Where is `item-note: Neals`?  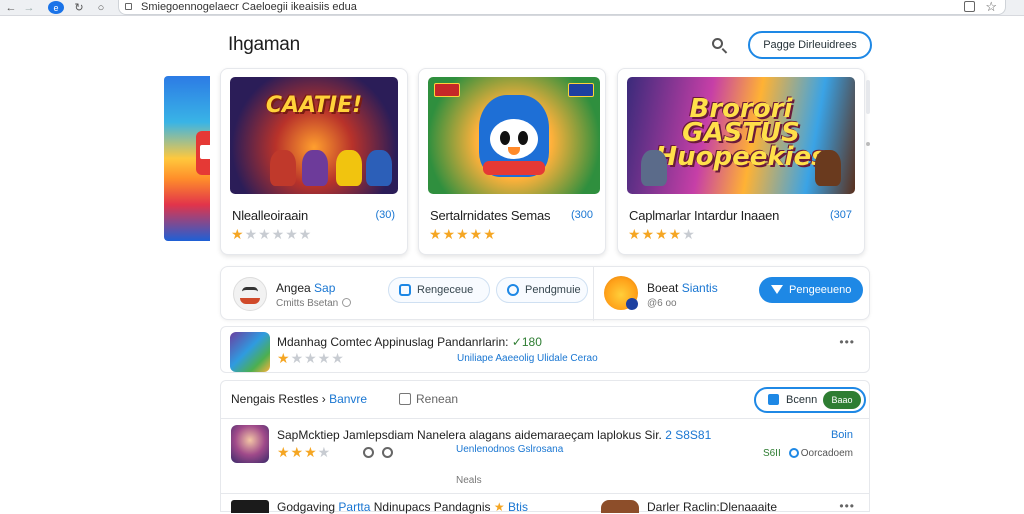 item-note: Neals is located at coordinates (469, 480).